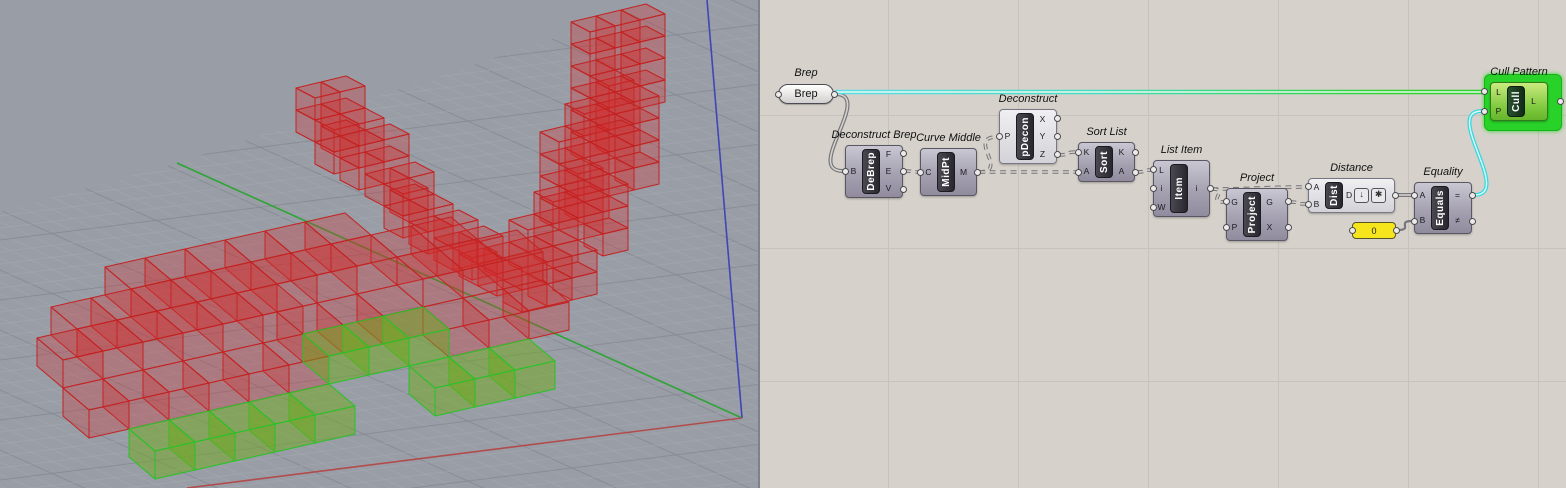  I want to click on sort-list-output-grip-A, so click(1135, 172).